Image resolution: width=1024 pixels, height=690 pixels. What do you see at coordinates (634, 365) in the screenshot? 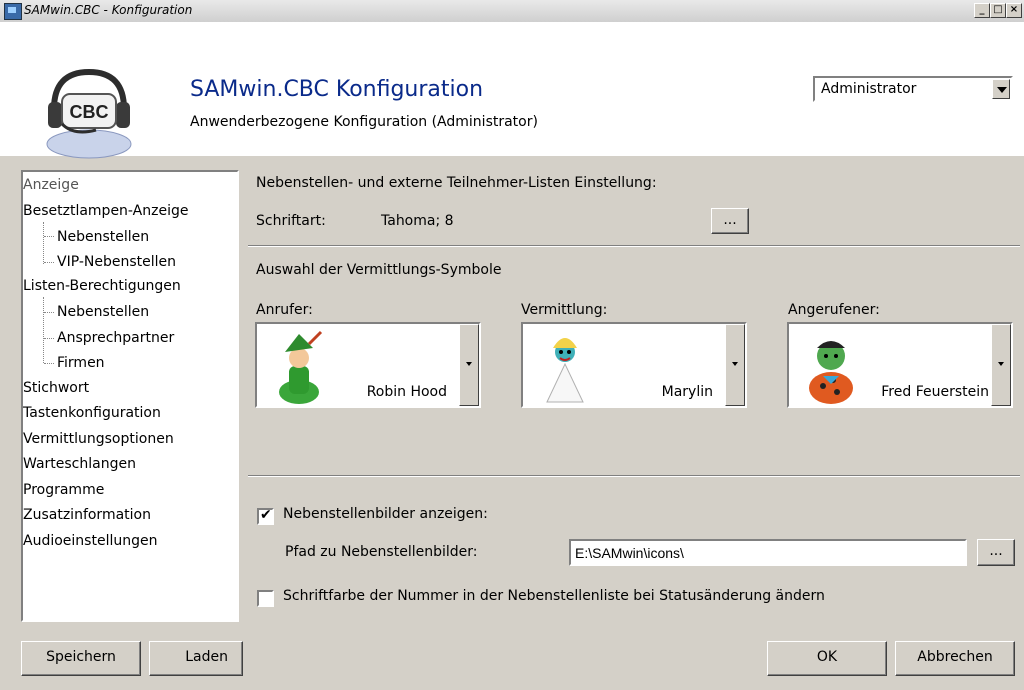
I see `switching-symbol-select: Marylin` at bounding box center [634, 365].